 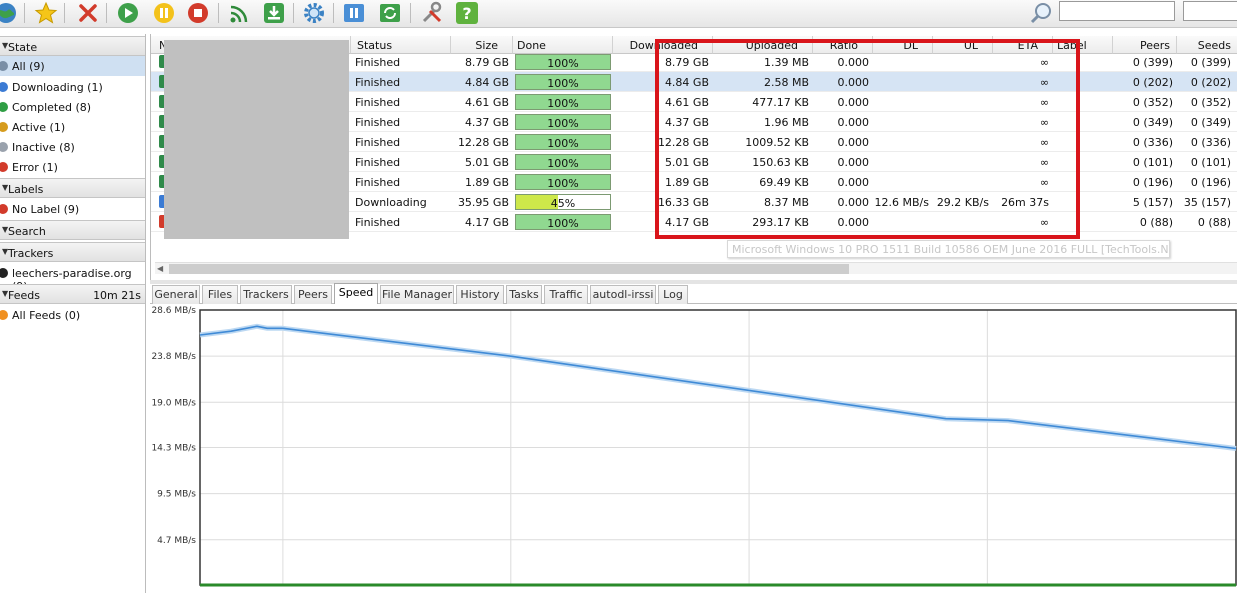 I want to click on sidebar-item-completed: Completed (8), so click(x=72, y=107).